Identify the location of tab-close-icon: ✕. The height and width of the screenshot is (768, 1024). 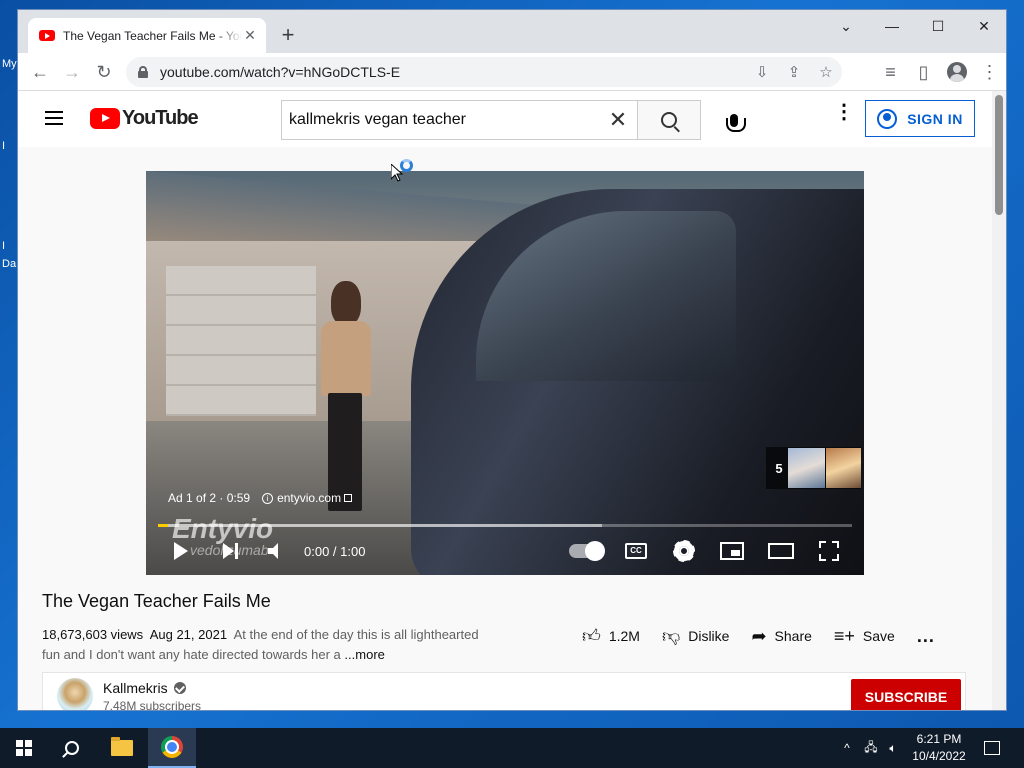
(250, 35).